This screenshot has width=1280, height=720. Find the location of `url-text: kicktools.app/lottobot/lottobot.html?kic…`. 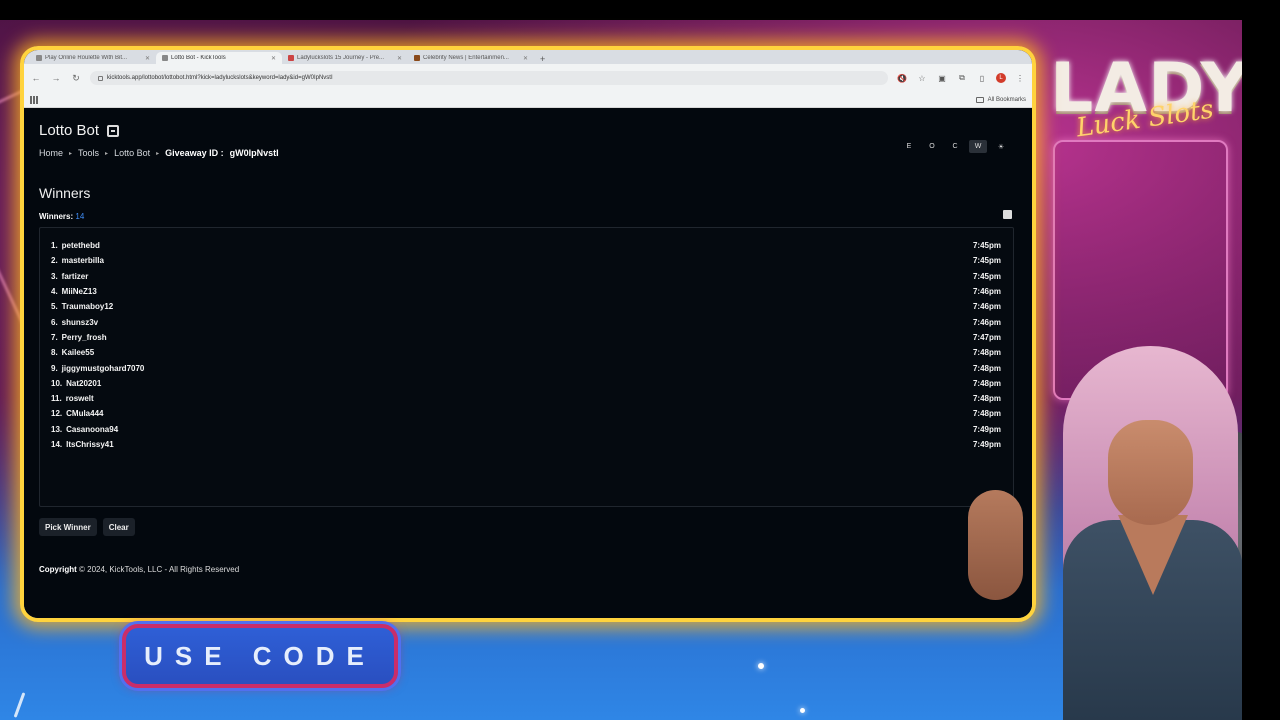

url-text: kicktools.app/lottobot/lottobot.html?kic… is located at coordinates (220, 78).